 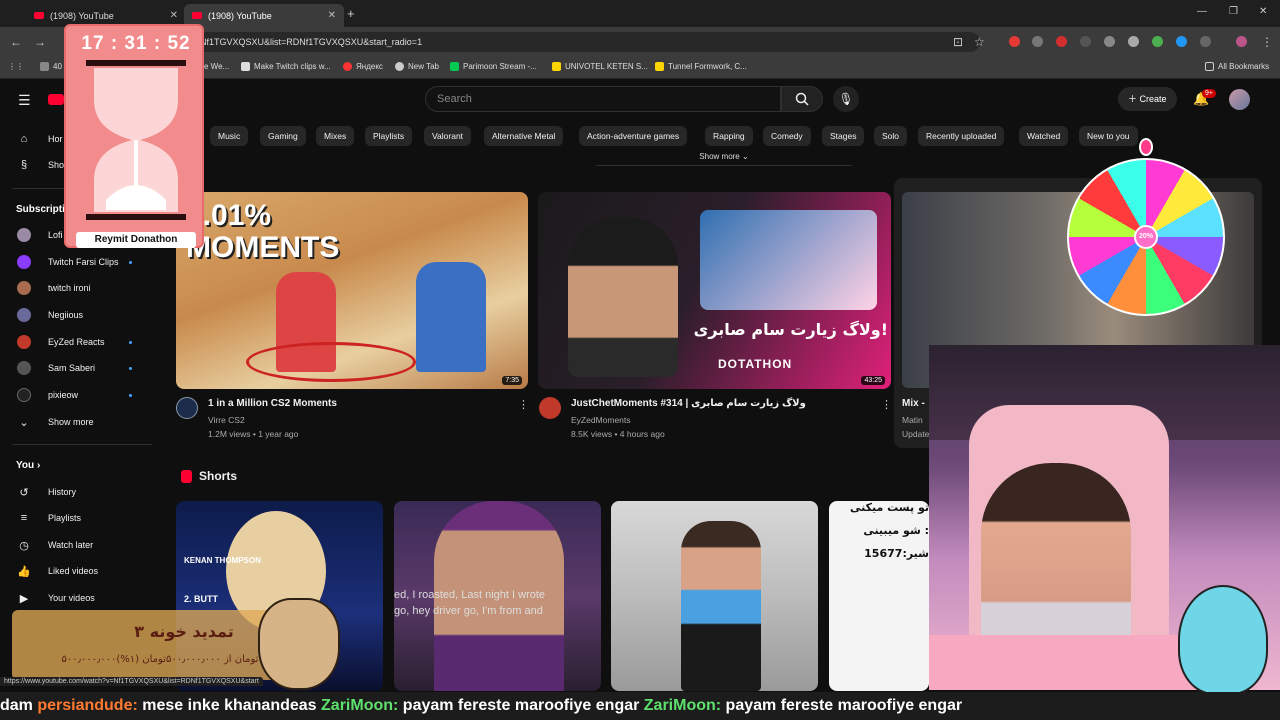 I want to click on restore-icon: ❐, so click(x=1233, y=11).